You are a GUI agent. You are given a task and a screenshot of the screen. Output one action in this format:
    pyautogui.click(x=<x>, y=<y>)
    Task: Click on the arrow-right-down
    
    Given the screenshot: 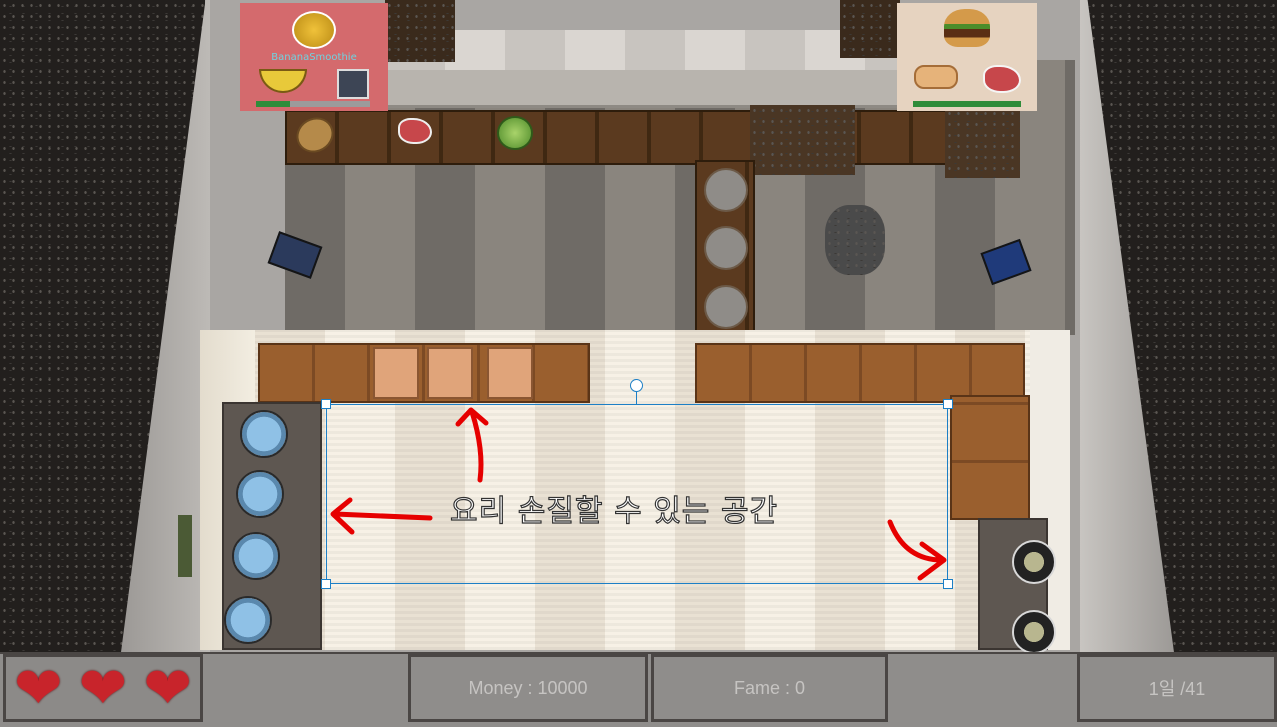 What is the action you would take?
    pyautogui.click(x=917, y=550)
    